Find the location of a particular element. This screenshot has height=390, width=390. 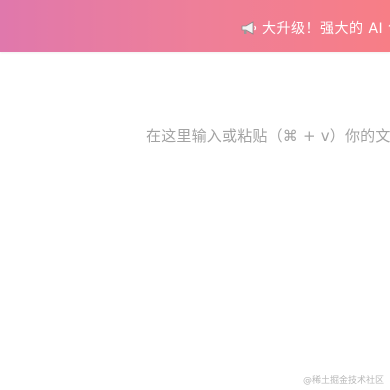

announcement-banner: 大升级！强大的 AI 创 is located at coordinates (195, 26).